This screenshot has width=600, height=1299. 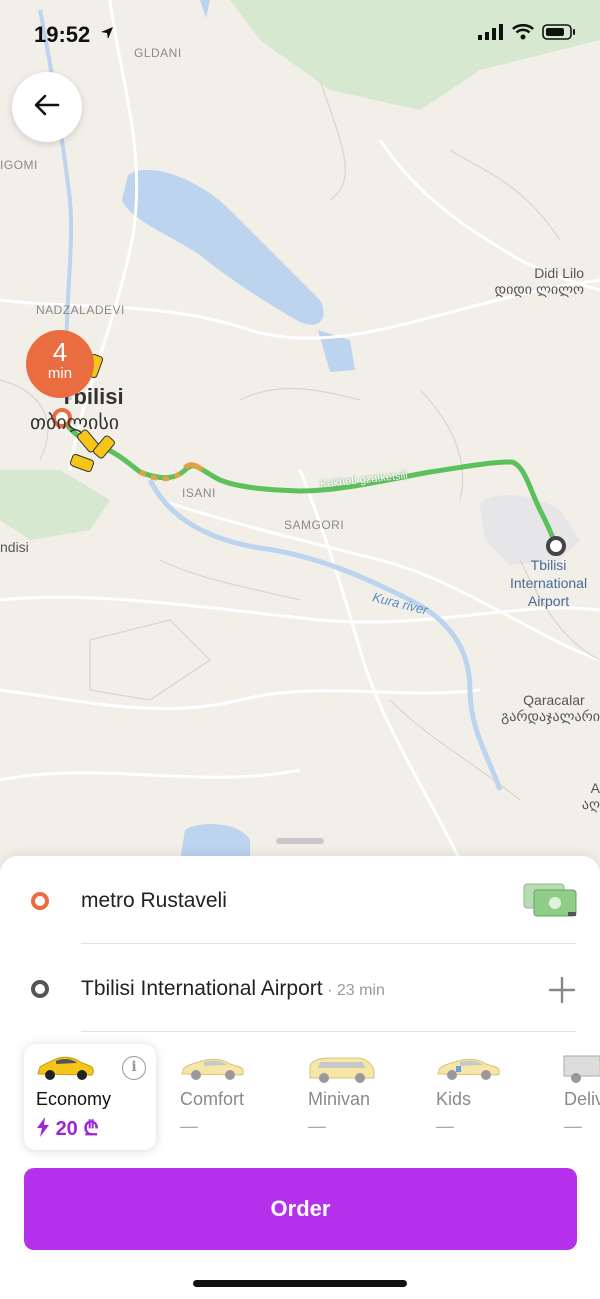 What do you see at coordinates (559, 273) in the screenshot?
I see `town-name: Didi Lilo` at bounding box center [559, 273].